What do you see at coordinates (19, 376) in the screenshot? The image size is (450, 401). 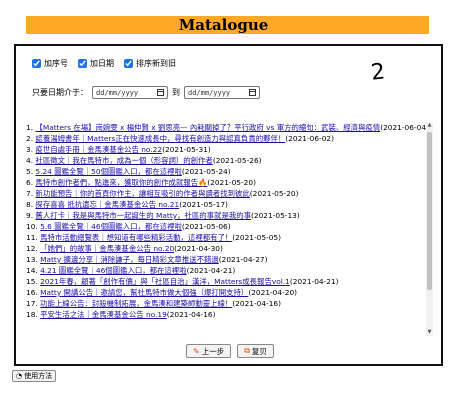 I see `help-icon: ◔` at bounding box center [19, 376].